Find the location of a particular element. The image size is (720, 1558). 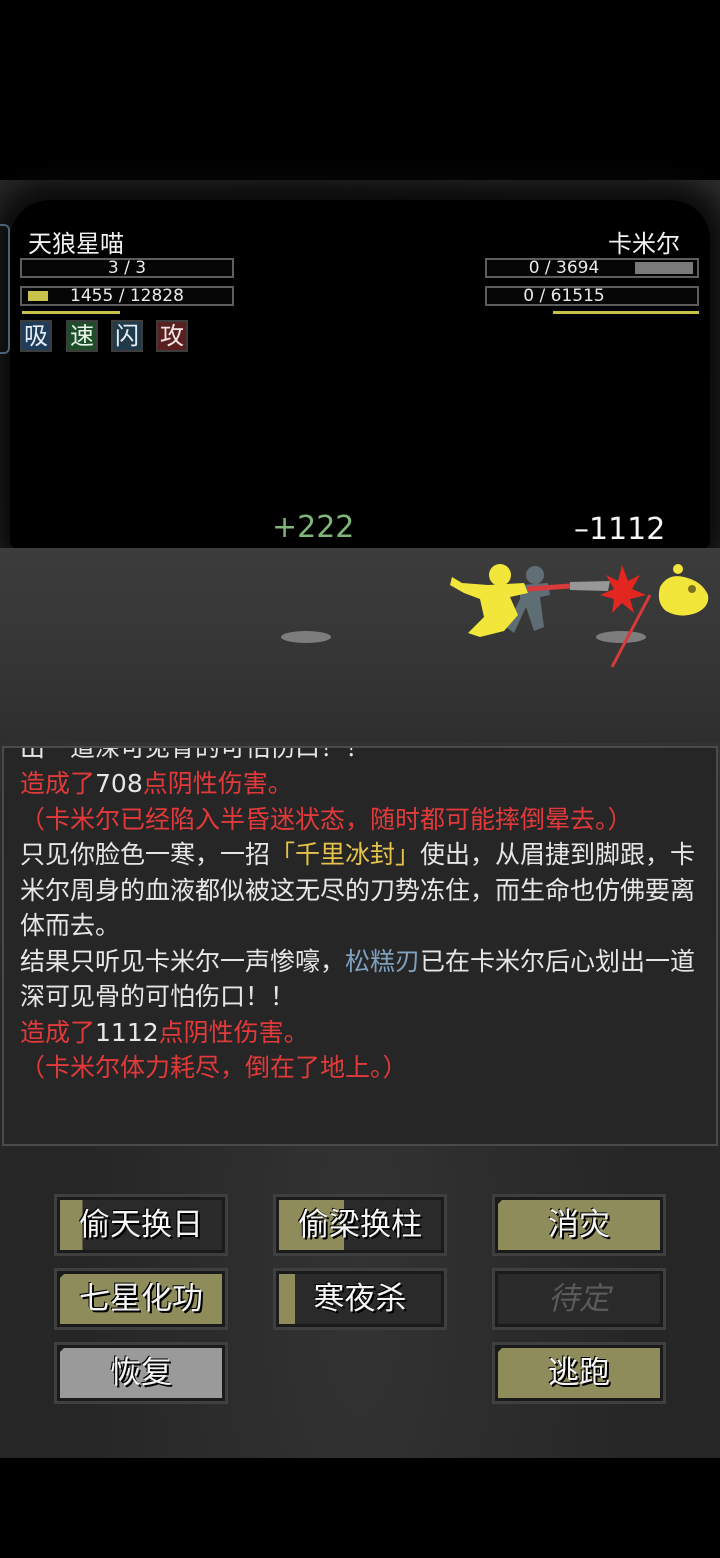

skill-button-label: 七星化功 is located at coordinates (141, 1299).